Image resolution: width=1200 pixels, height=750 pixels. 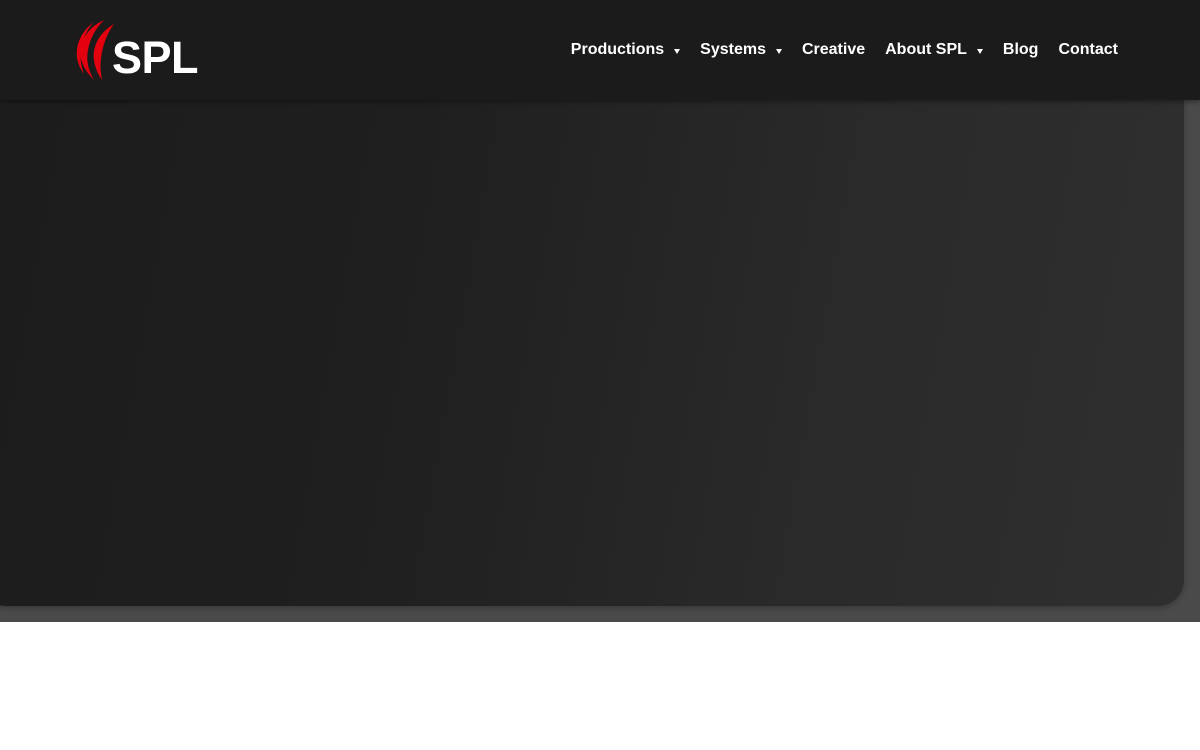 What do you see at coordinates (926, 49) in the screenshot?
I see `nav-label: About SPL` at bounding box center [926, 49].